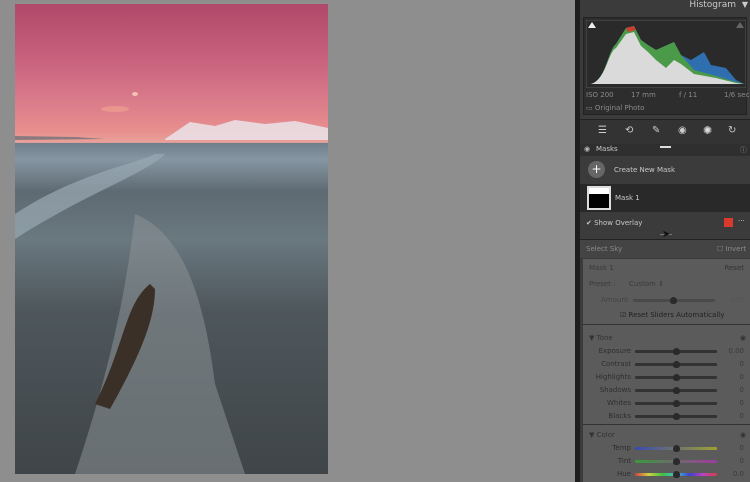 The height and width of the screenshot is (482, 750). What do you see at coordinates (618, 403) in the screenshot?
I see `whites-label: Whites` at bounding box center [618, 403].